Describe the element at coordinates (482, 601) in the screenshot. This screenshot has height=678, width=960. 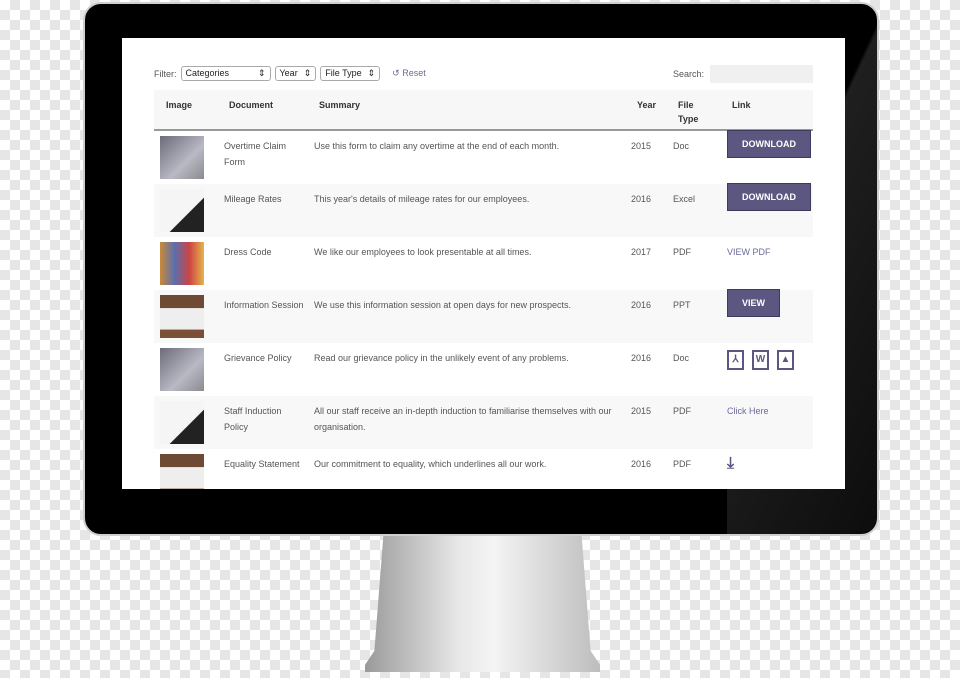
I see `monitor-stand` at that location.